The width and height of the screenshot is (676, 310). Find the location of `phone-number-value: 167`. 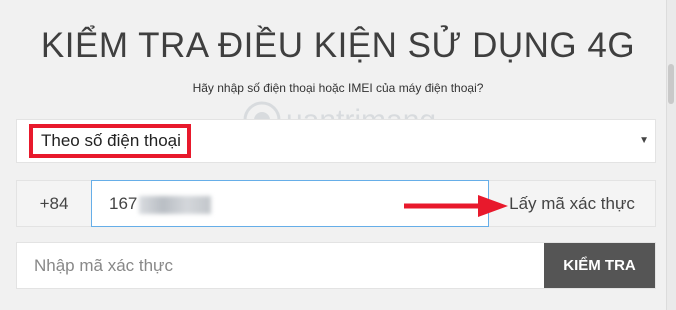

phone-number-value: 167 is located at coordinates (123, 203).